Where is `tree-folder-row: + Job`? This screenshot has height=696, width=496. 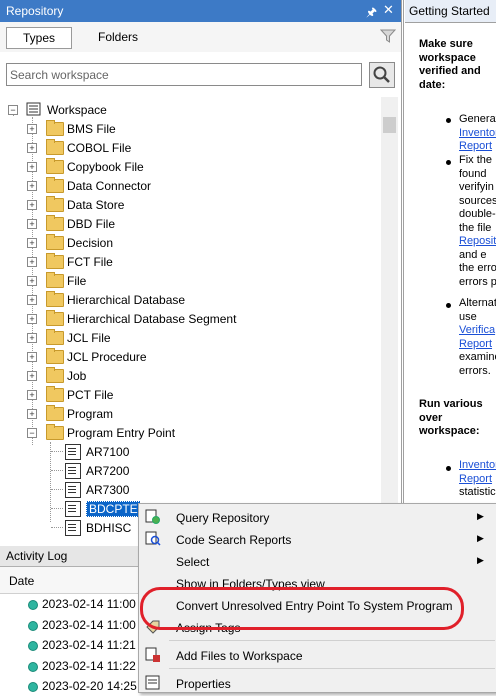 tree-folder-row: + Job is located at coordinates (190, 375).